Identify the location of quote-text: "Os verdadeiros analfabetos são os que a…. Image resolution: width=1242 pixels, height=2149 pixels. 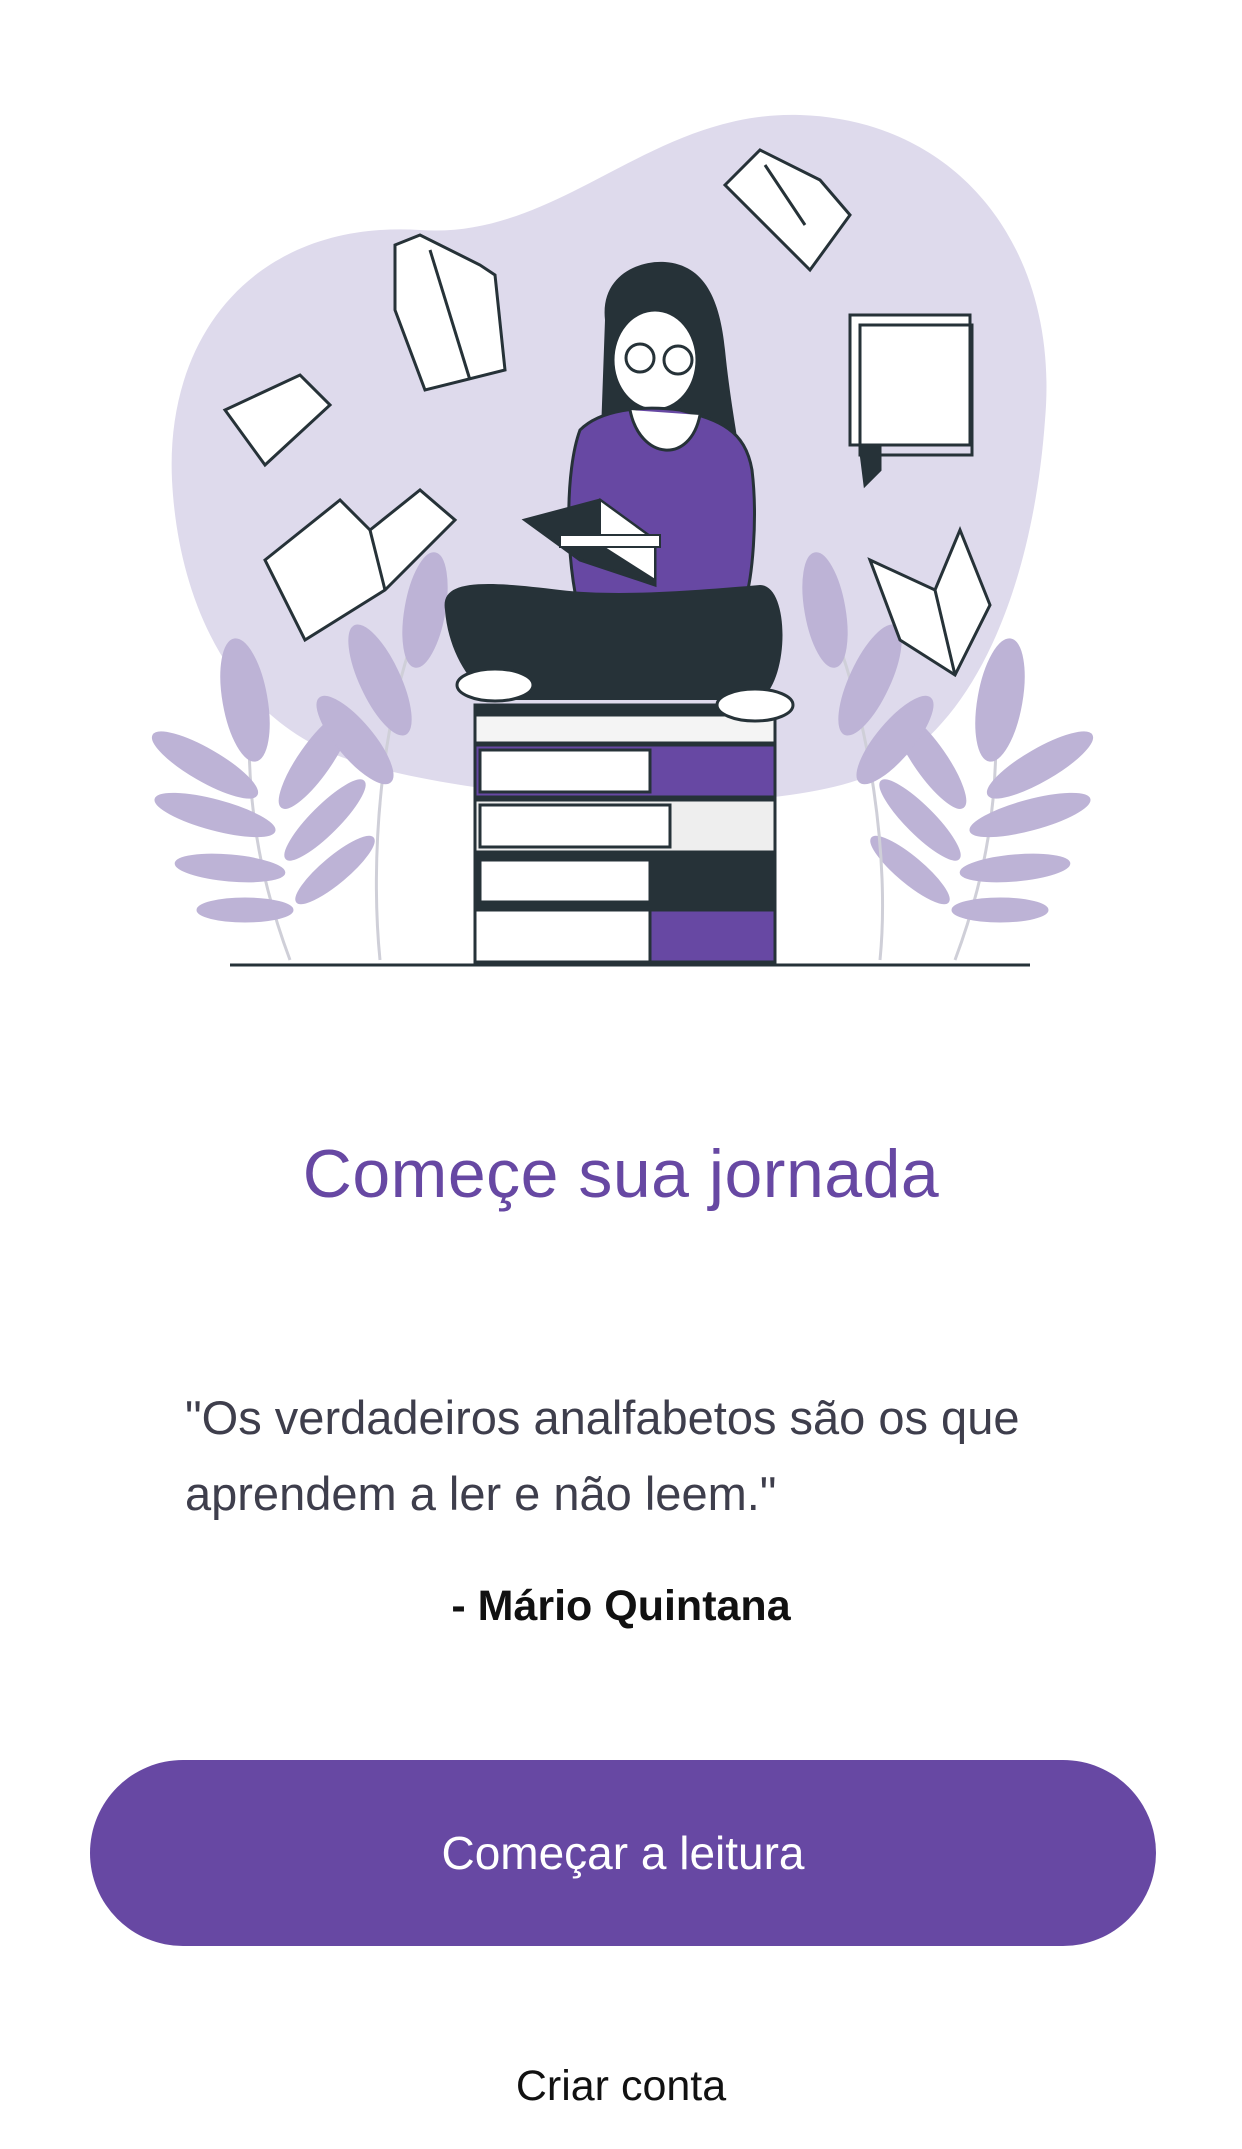
(602, 1455).